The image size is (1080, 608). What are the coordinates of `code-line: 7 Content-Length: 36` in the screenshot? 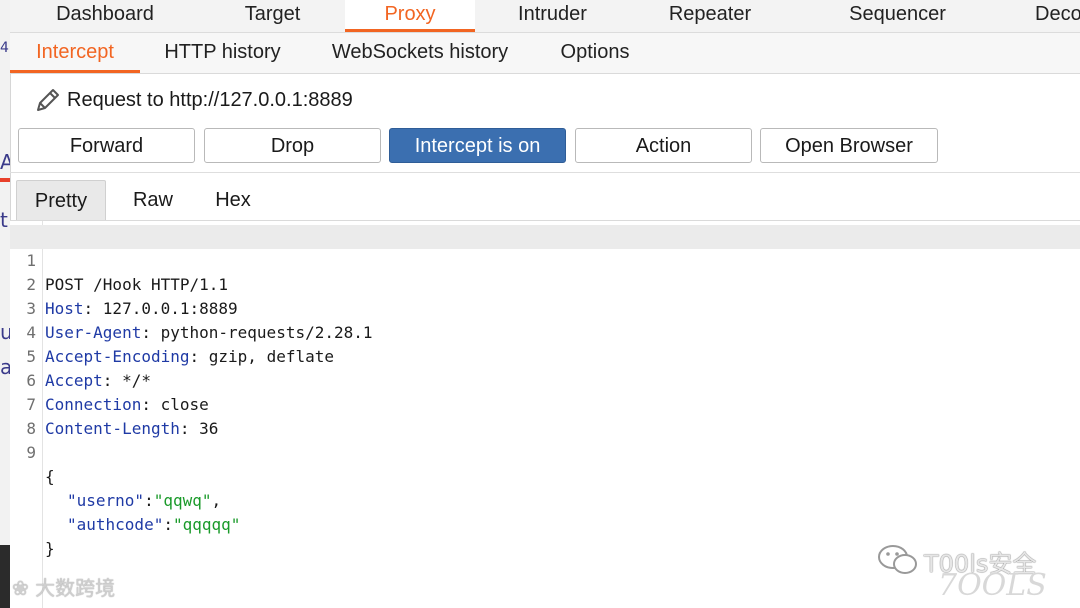 It's located at (545, 403).